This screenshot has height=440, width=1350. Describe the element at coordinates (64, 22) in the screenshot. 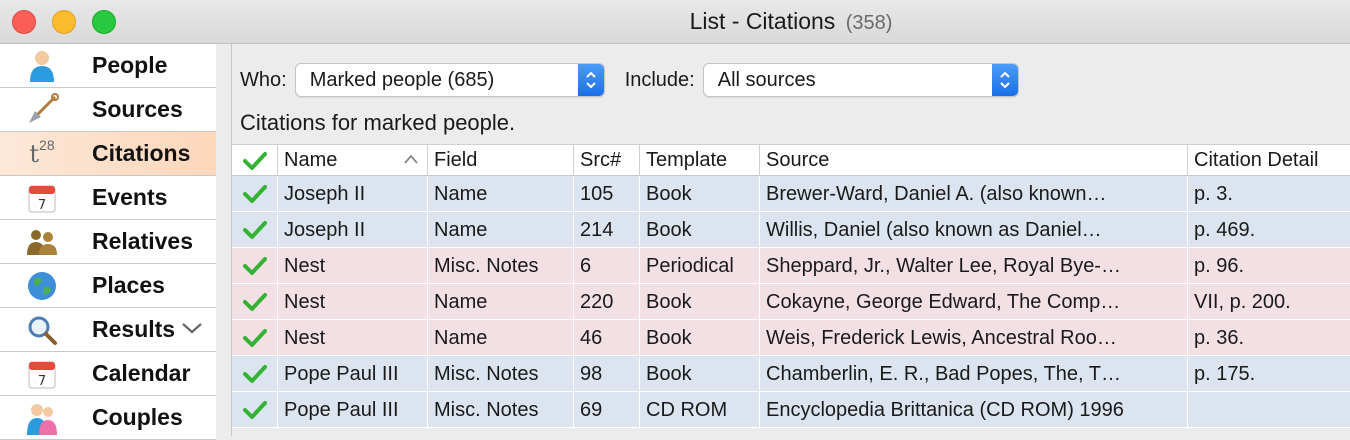

I see `minimize-window-button` at that location.